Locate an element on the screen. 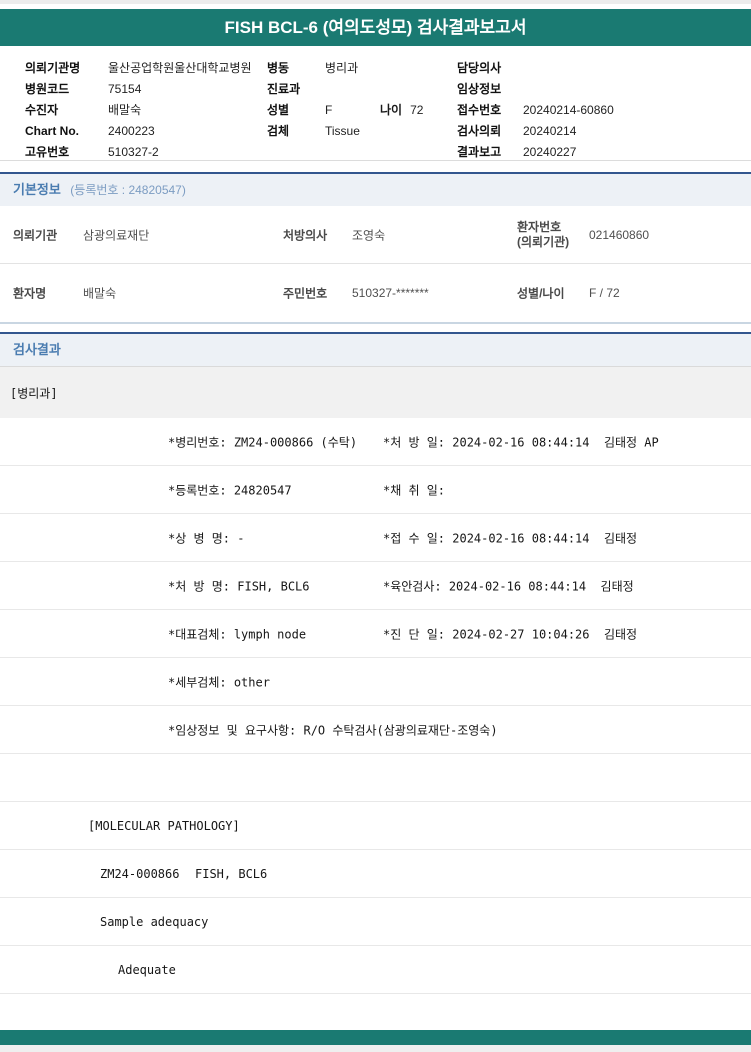  hospital-code-label: 병원코드 is located at coordinates (47, 89).